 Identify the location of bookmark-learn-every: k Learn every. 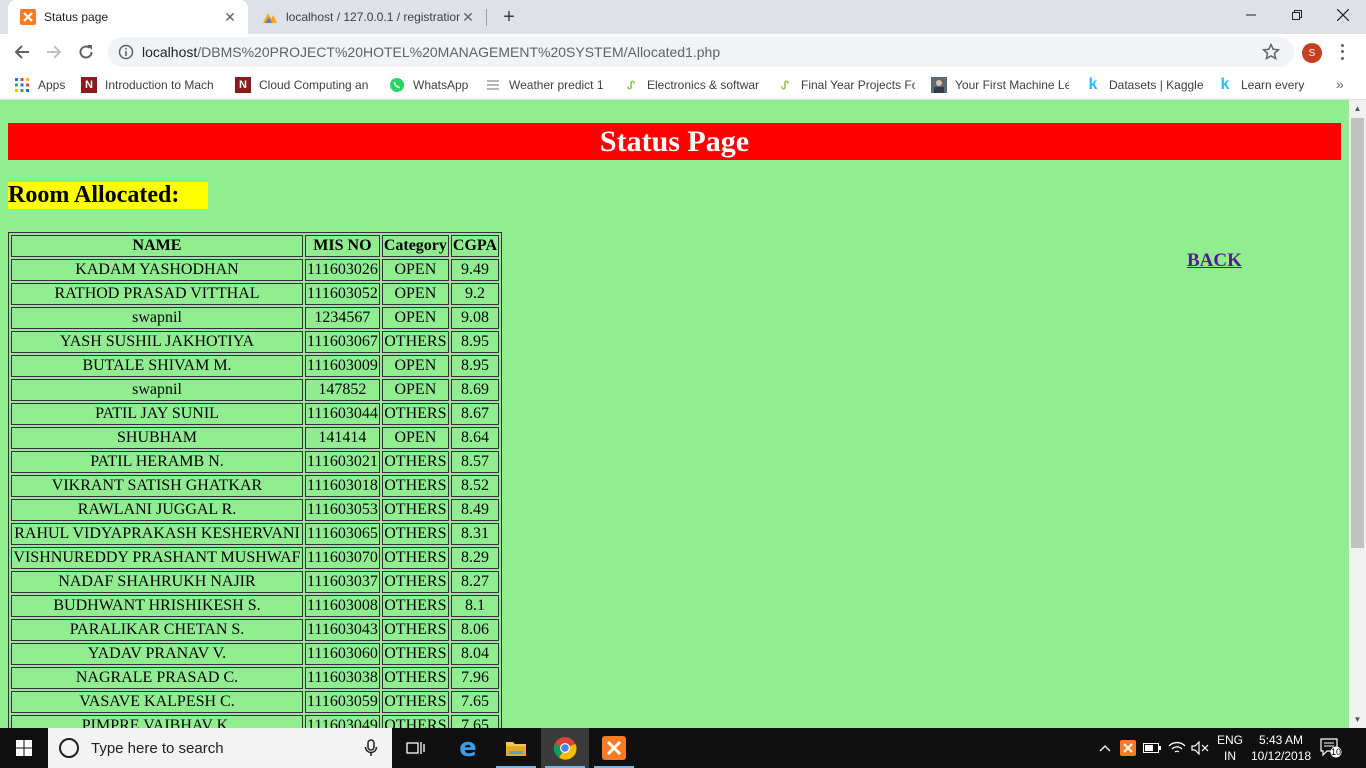
(1262, 85).